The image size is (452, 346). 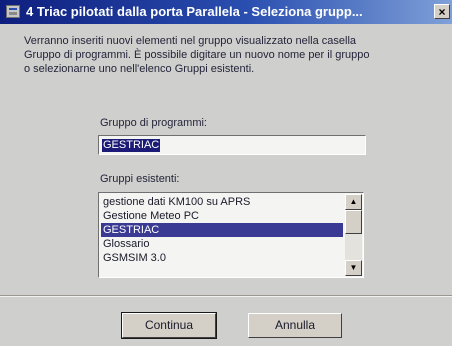 I want to click on program-group-input: GESTRIAC, so click(x=232, y=145).